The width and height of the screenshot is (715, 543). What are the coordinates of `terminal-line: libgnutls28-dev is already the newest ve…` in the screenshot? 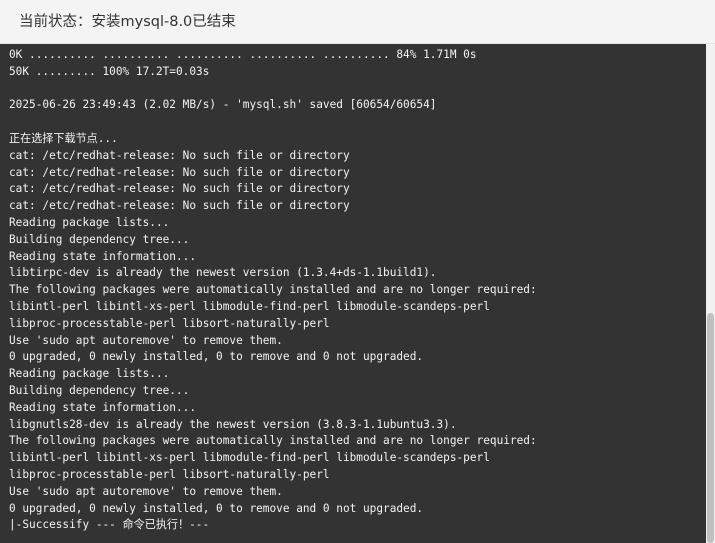 It's located at (233, 424).